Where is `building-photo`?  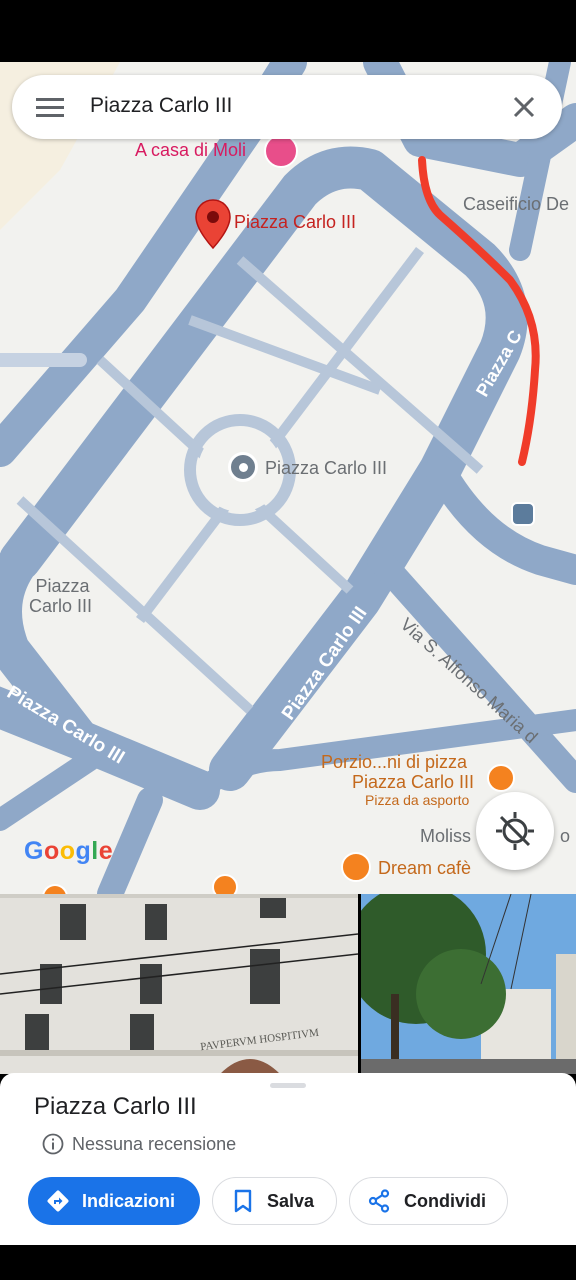 building-photo is located at coordinates (179, 984).